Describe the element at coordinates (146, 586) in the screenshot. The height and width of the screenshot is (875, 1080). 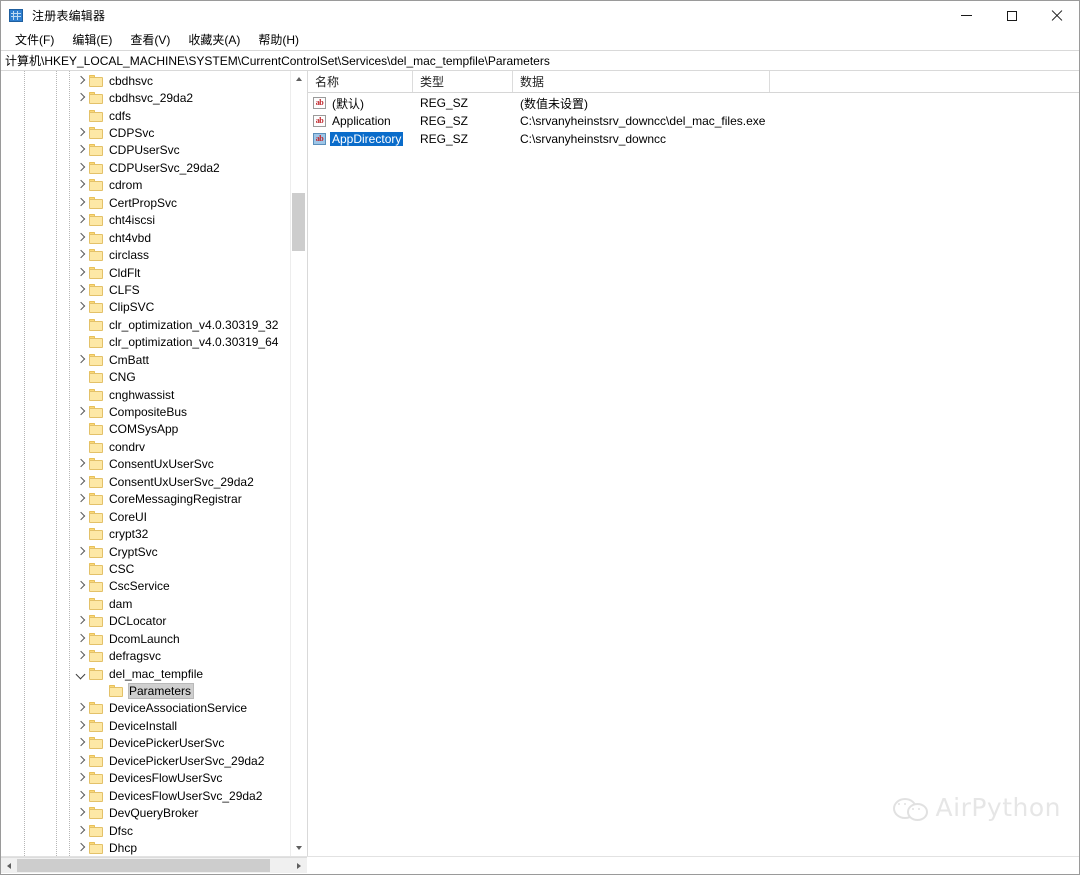
I see `tree-node: CscService` at that location.